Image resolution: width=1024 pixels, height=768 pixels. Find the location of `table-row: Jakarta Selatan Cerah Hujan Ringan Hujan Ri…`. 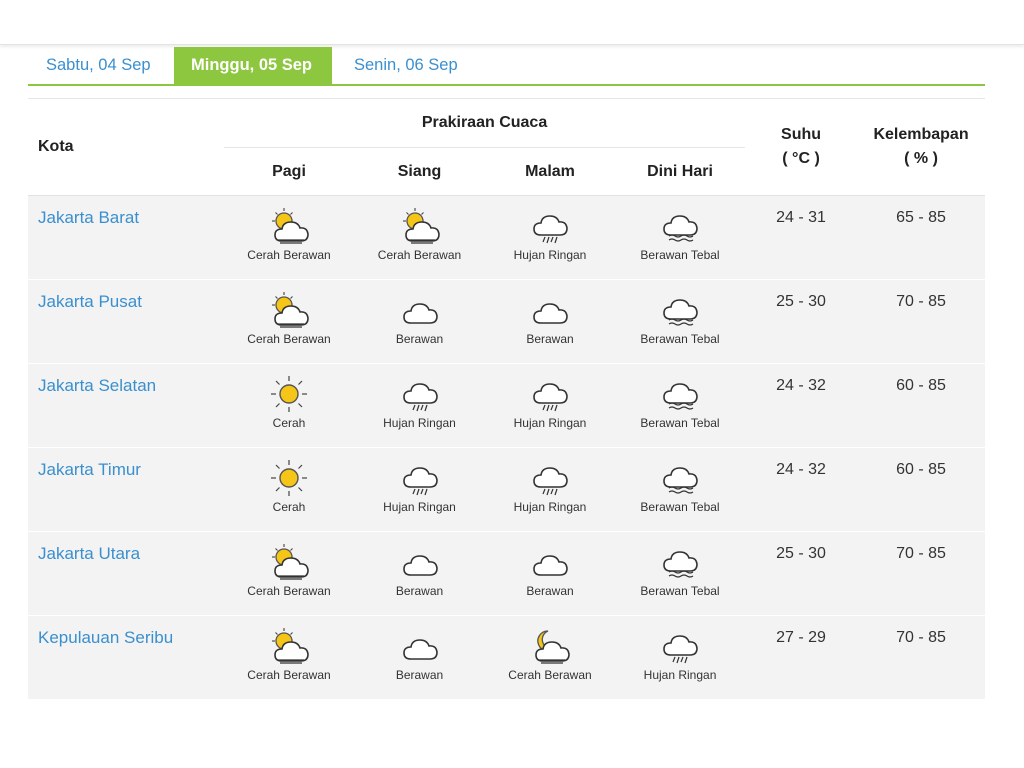

table-row: Jakarta Selatan Cerah Hujan Ringan Hujan Ri… is located at coordinates (507, 405).